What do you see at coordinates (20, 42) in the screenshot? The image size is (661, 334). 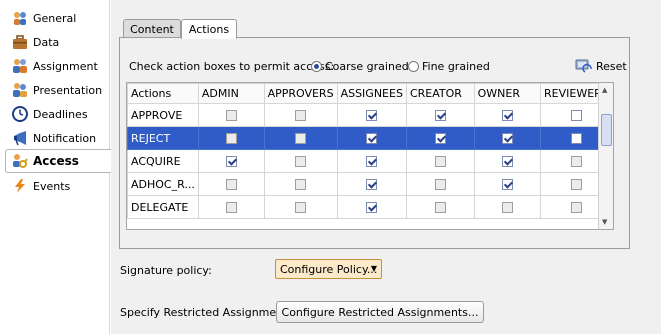 I see `briefcase-icon` at bounding box center [20, 42].